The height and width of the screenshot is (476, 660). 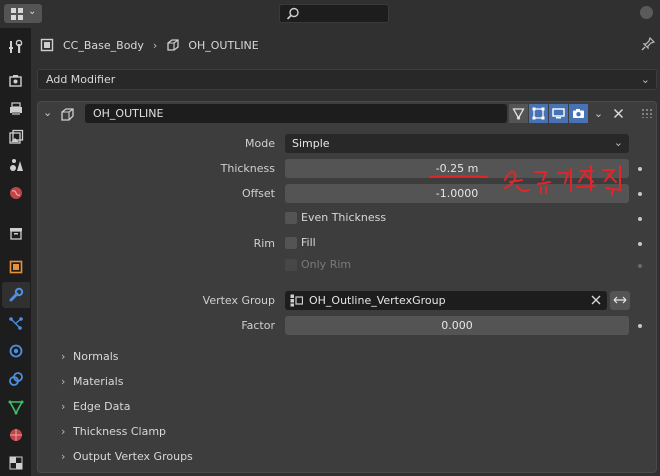 I want to click on vertex-group-field: OH_Outline_VertexGroup, so click(x=446, y=300).